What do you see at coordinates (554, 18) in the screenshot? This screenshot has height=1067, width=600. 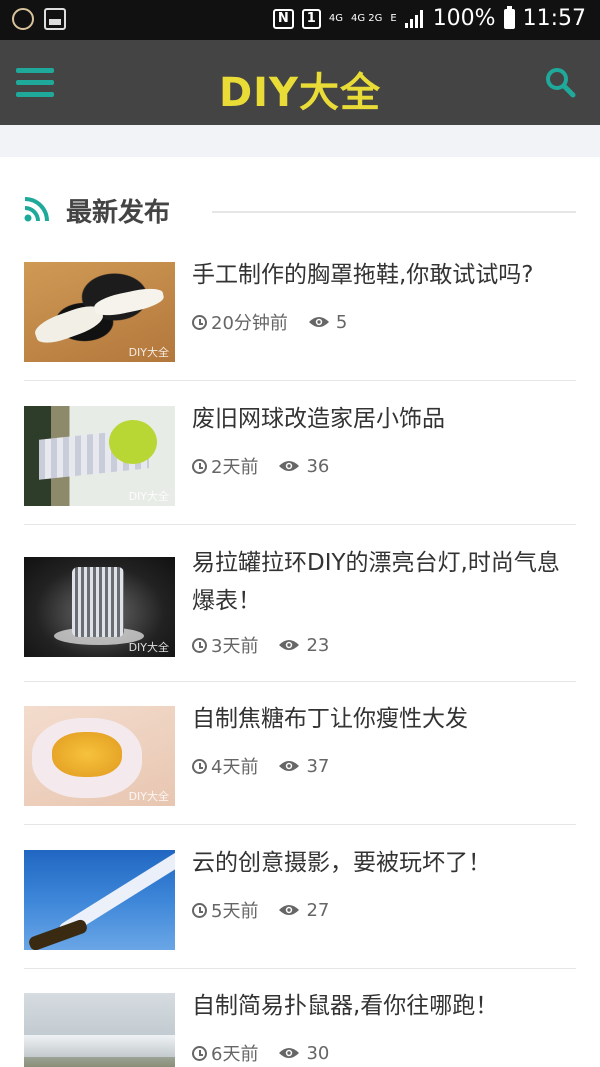 I see `clock-time: 11:57` at bounding box center [554, 18].